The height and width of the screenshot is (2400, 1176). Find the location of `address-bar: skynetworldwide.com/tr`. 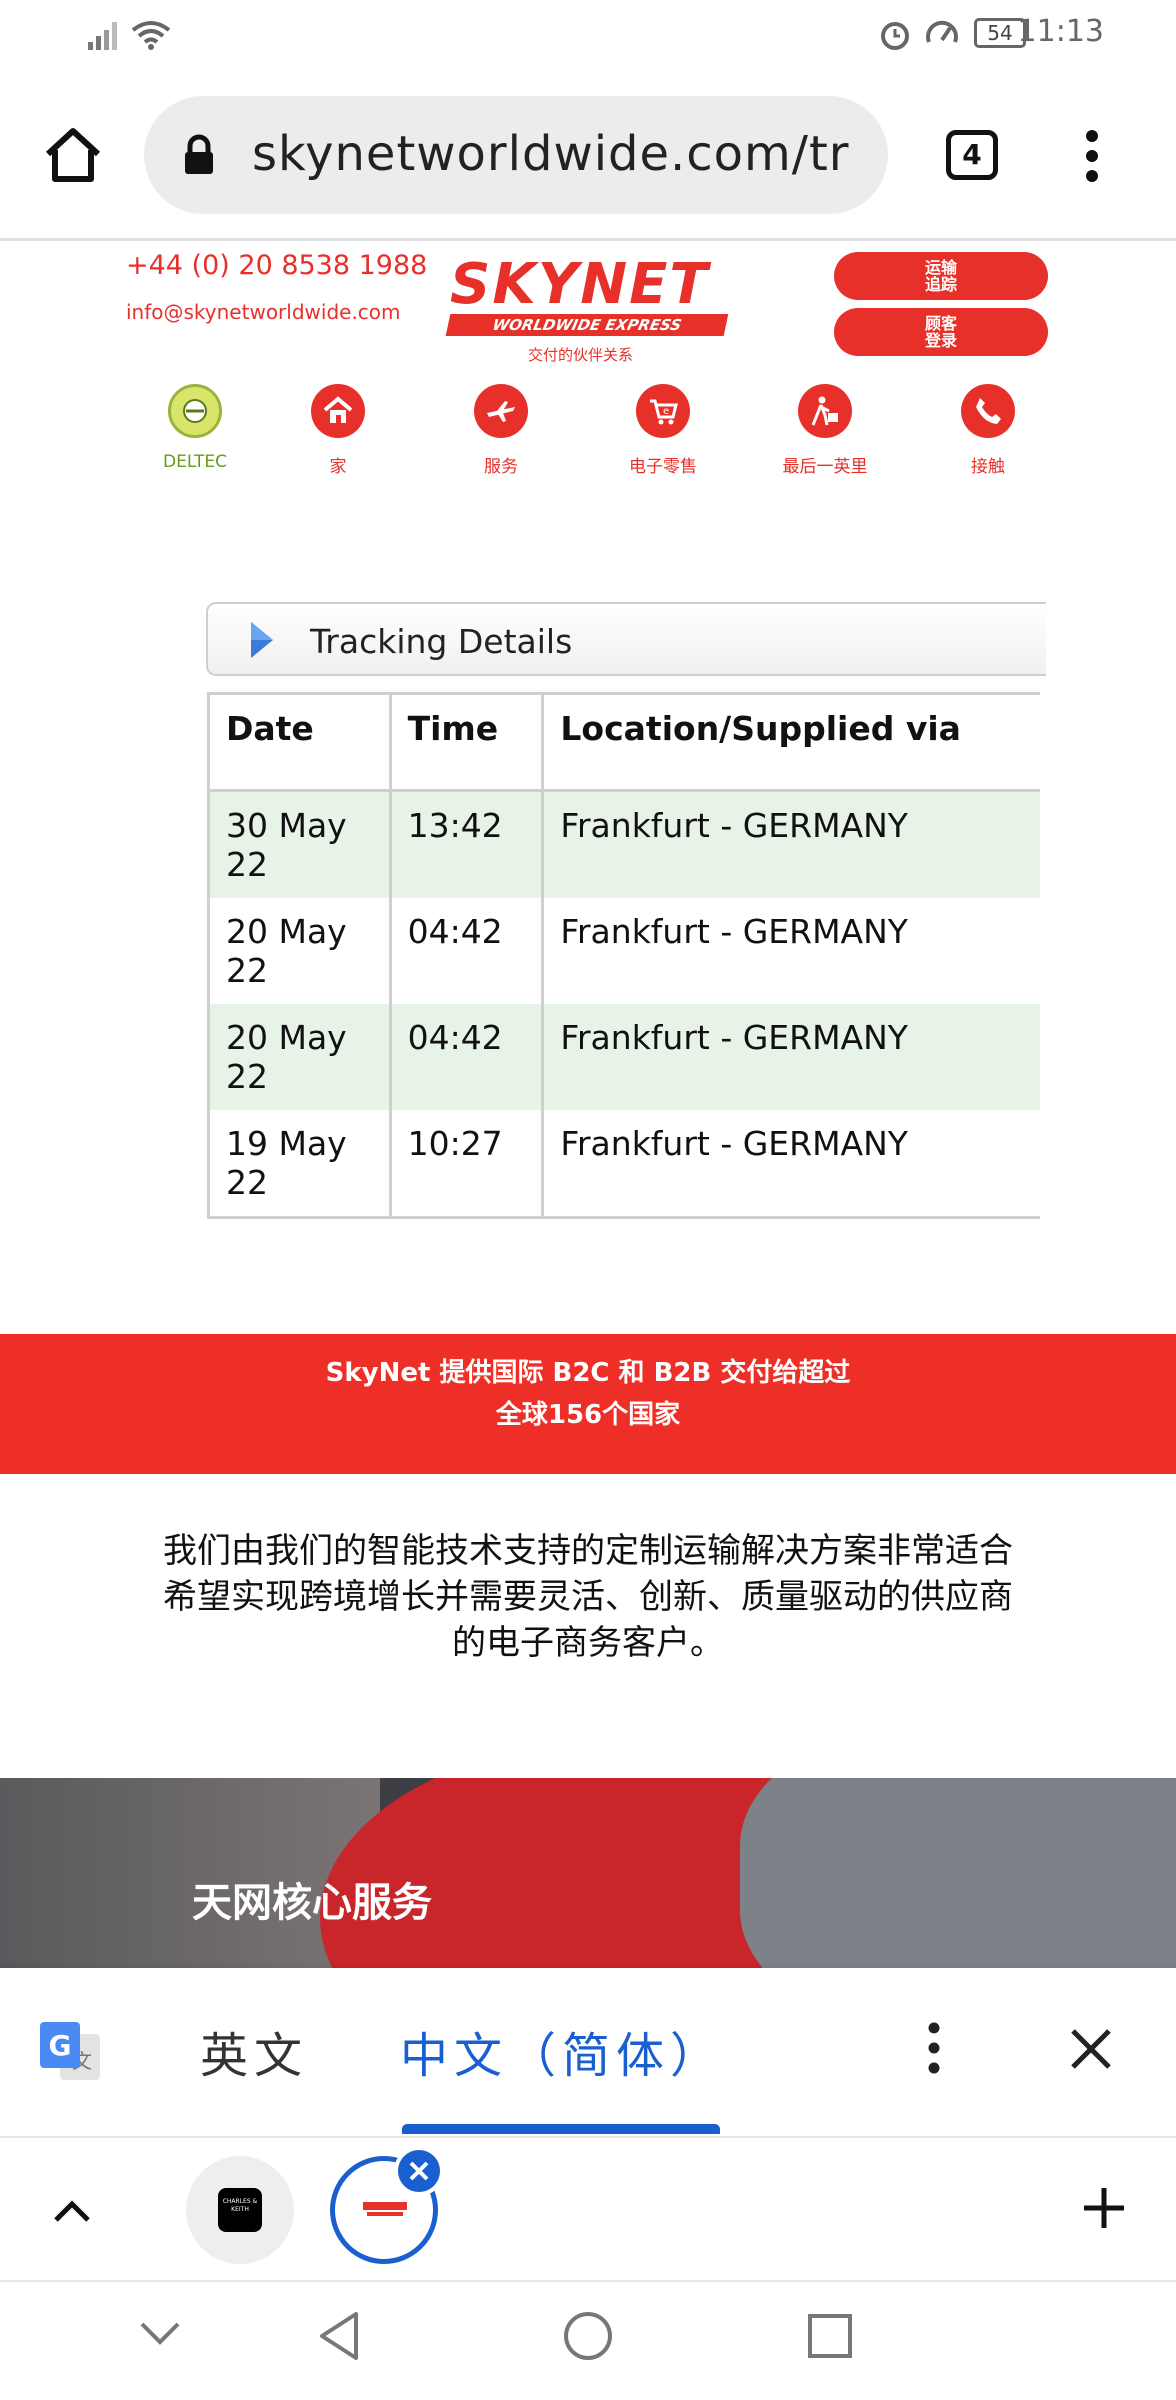

address-bar: skynetworldwide.com/tr is located at coordinates (516, 155).